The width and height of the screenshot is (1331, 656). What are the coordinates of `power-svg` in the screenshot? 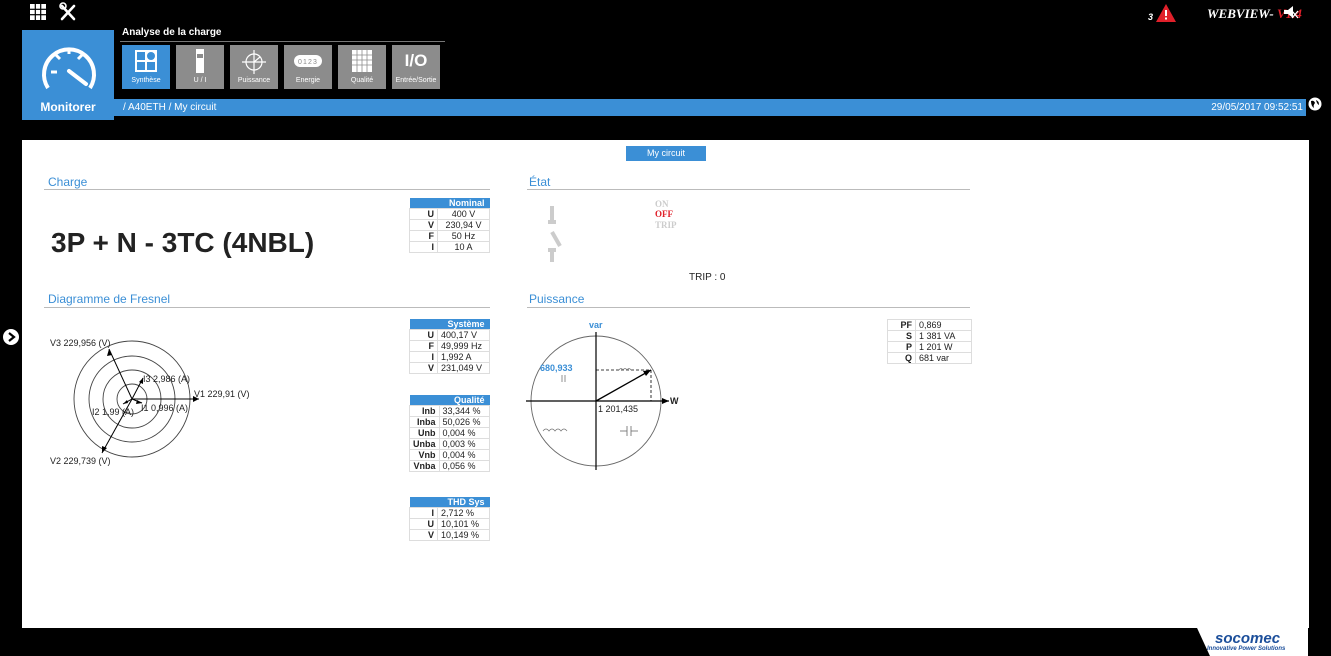 It's located at (597, 401).